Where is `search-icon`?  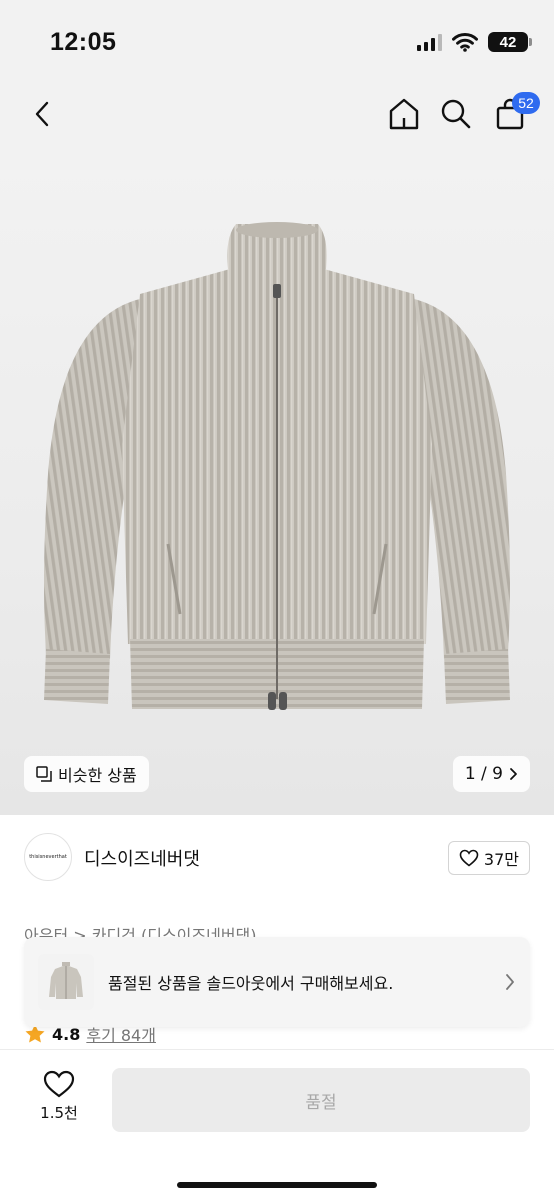
search-icon is located at coordinates (456, 114).